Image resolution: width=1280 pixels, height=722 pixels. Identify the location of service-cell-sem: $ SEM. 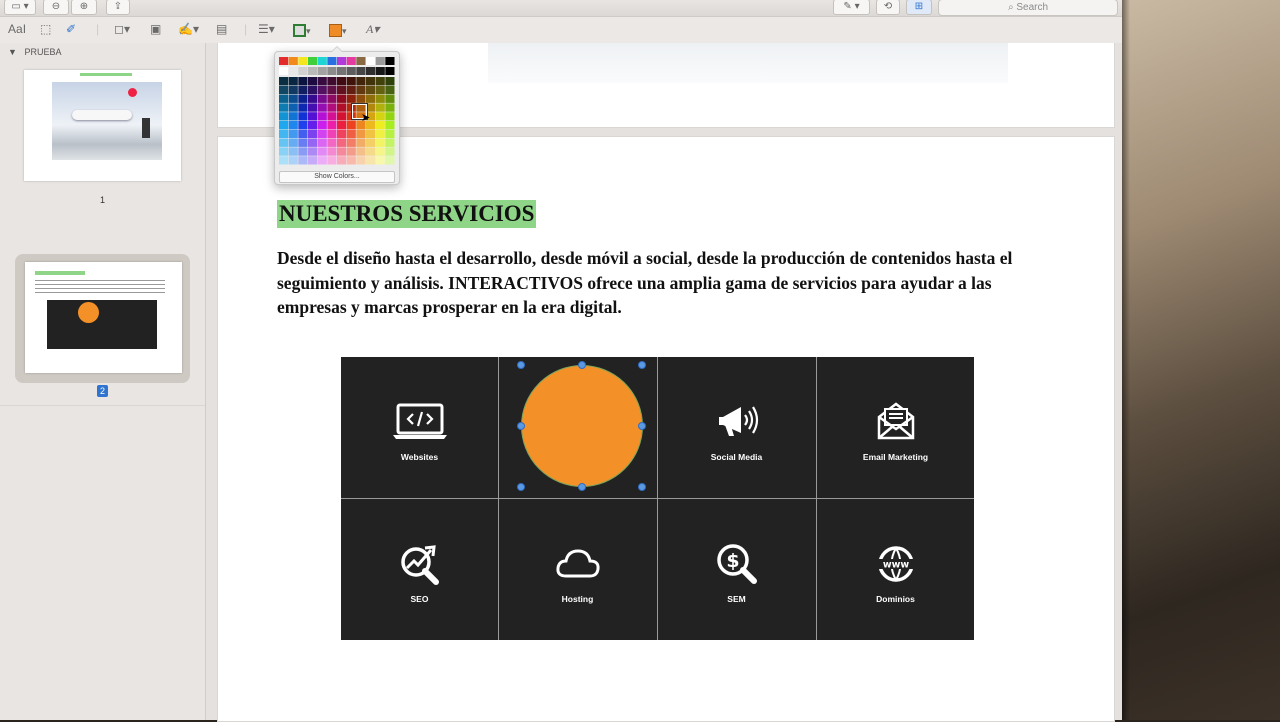
(736, 569).